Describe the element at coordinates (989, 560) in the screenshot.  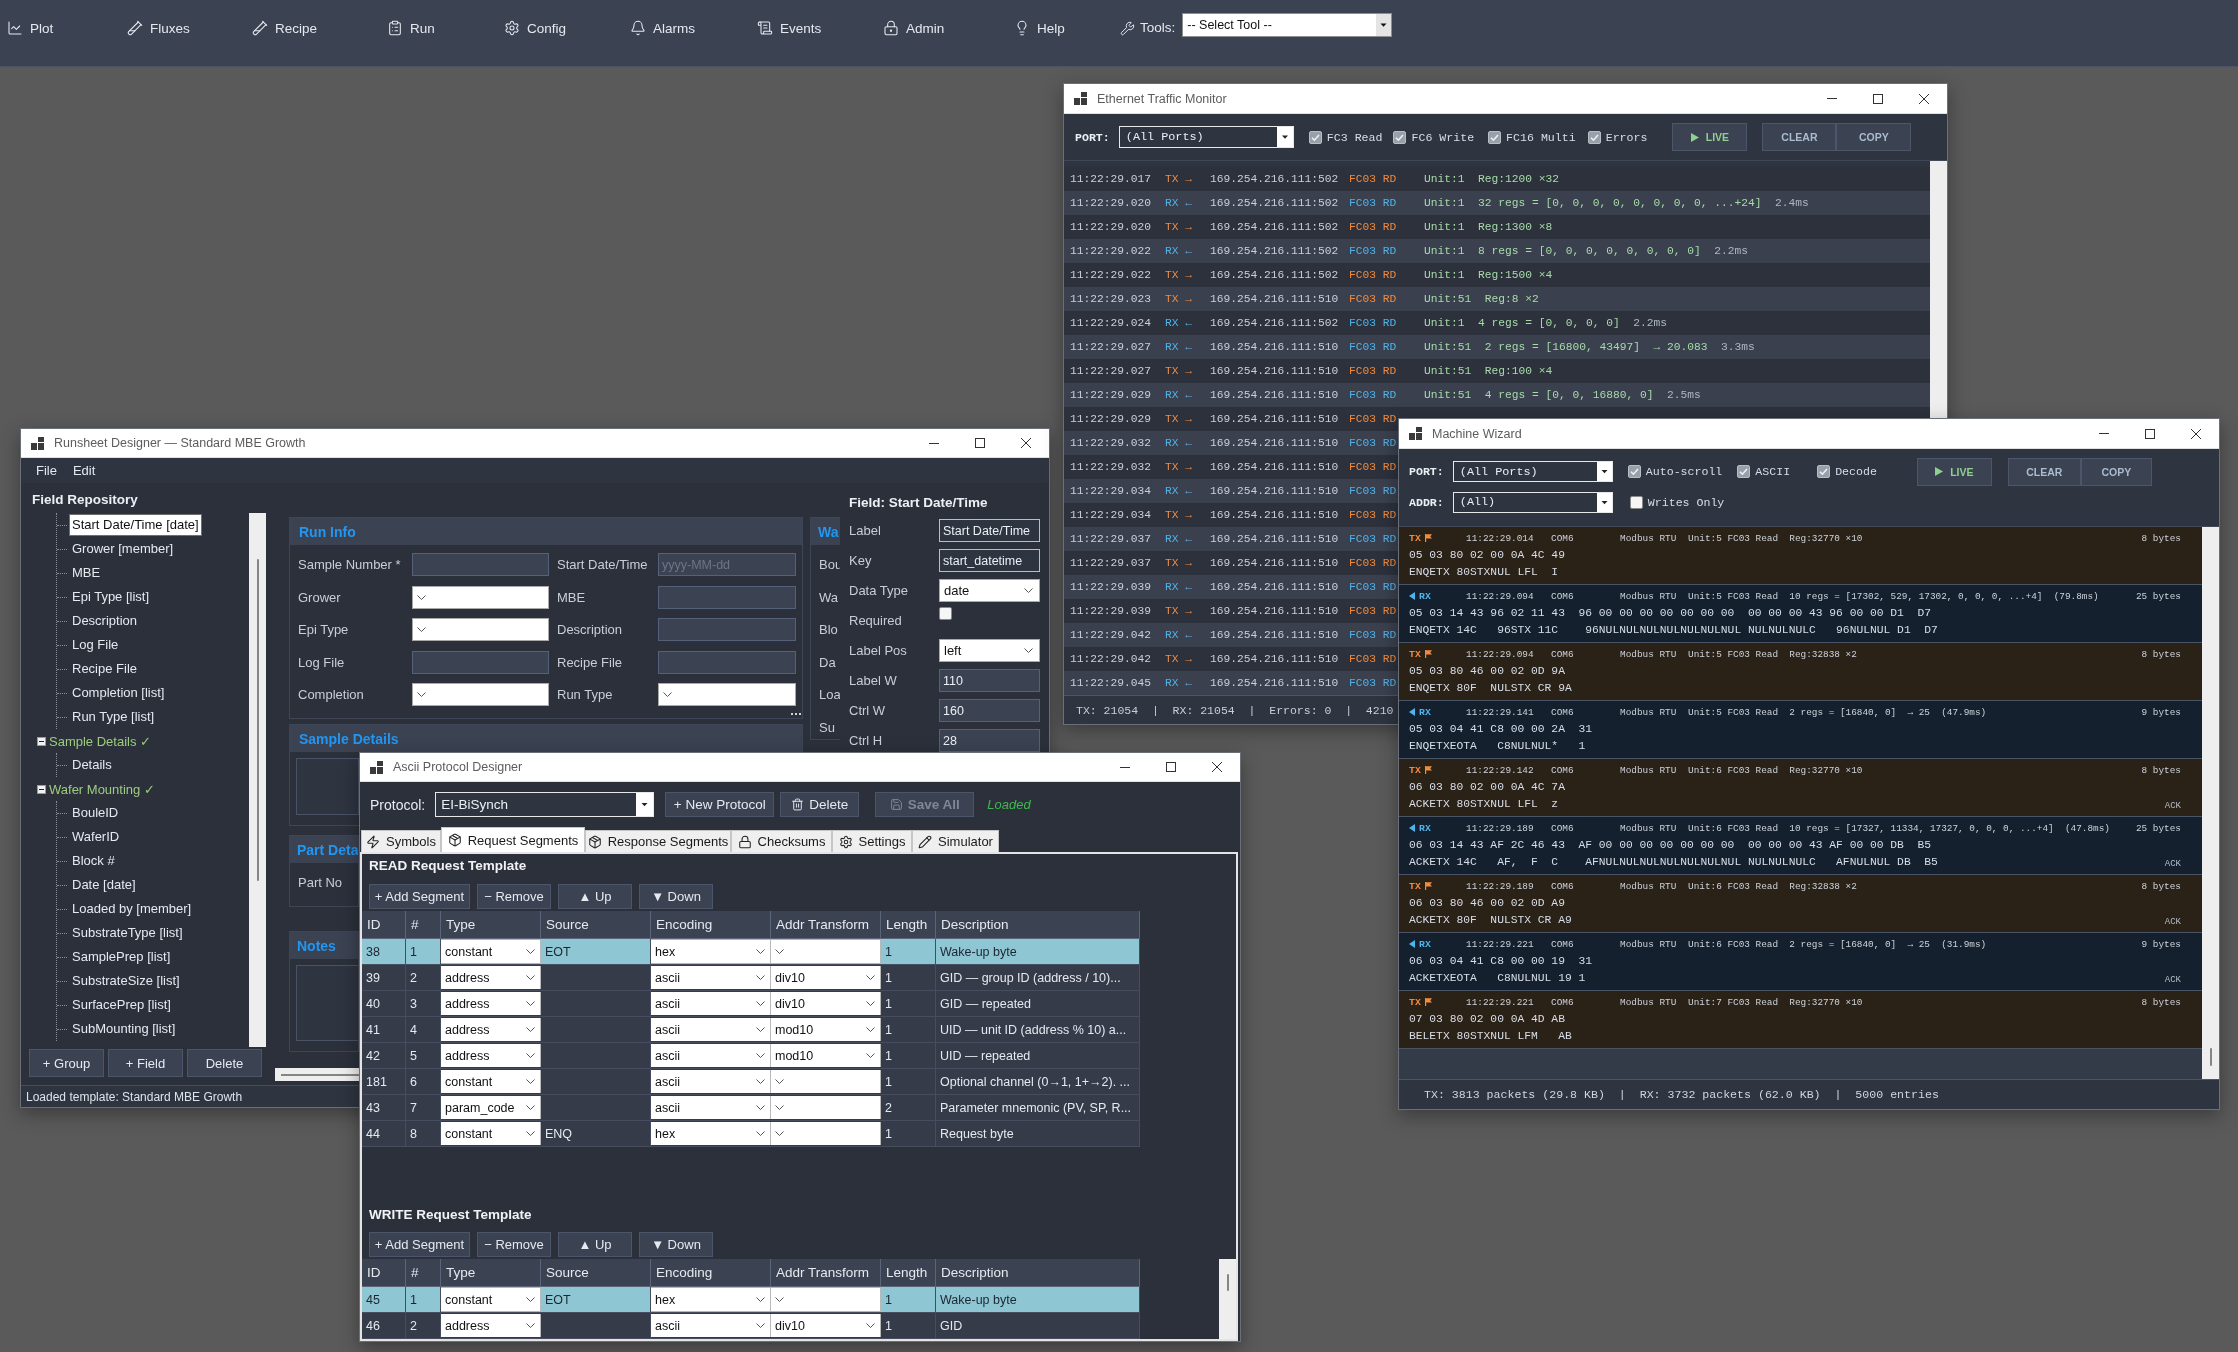
I see `text-field: start_datetime` at that location.